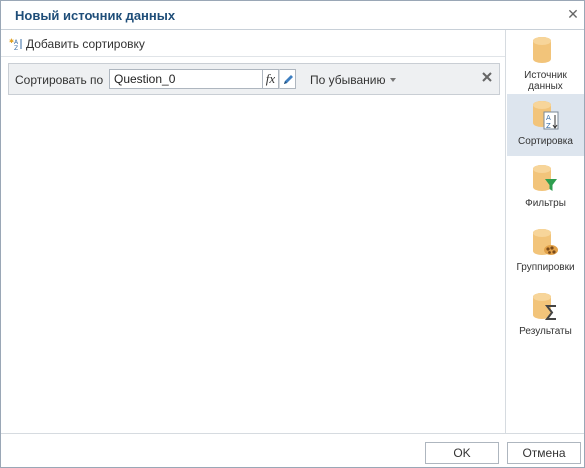  Describe the element at coordinates (545, 331) in the screenshot. I see `sidebar-item-label: Результаты` at that location.